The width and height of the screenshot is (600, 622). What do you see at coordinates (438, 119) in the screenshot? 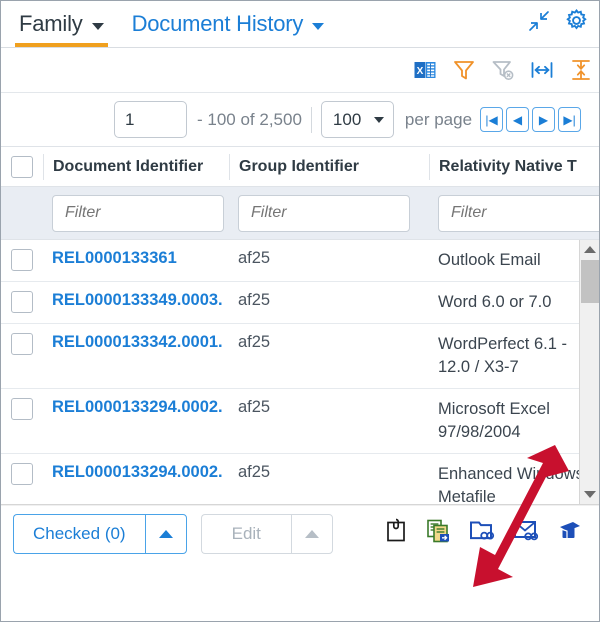
I see `per-page-label: per page` at bounding box center [438, 119].